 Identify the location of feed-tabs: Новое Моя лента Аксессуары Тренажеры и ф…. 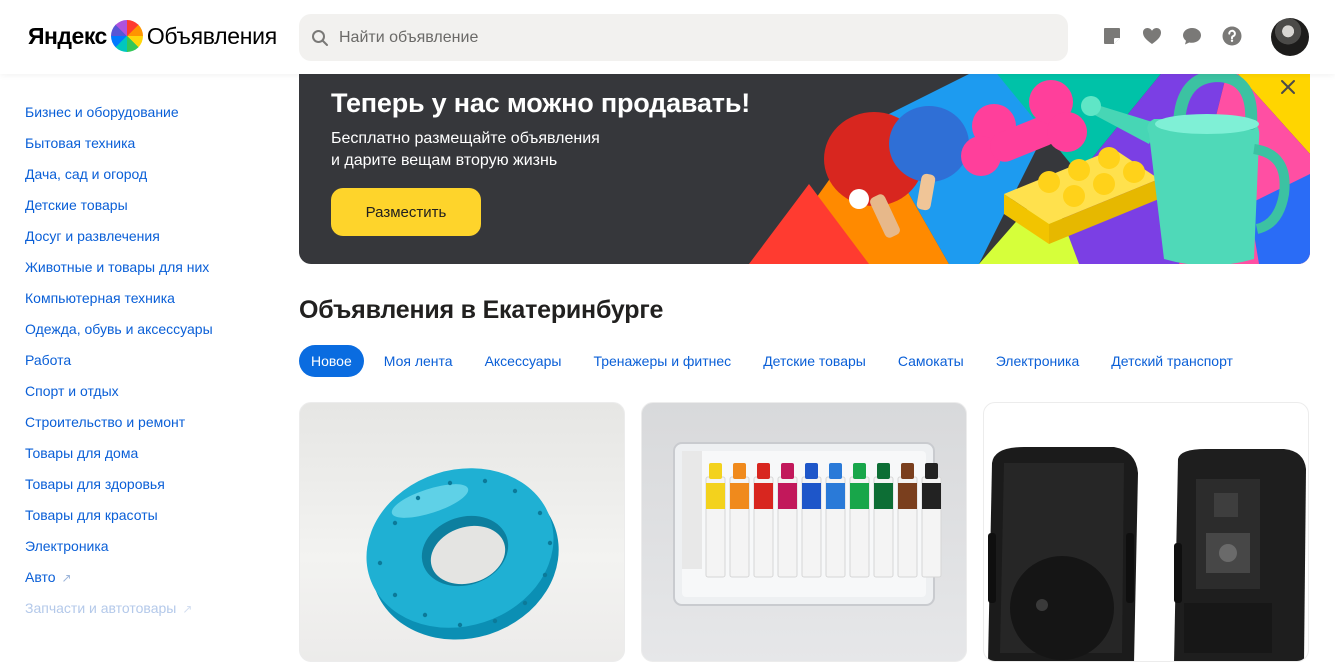
(774, 361).